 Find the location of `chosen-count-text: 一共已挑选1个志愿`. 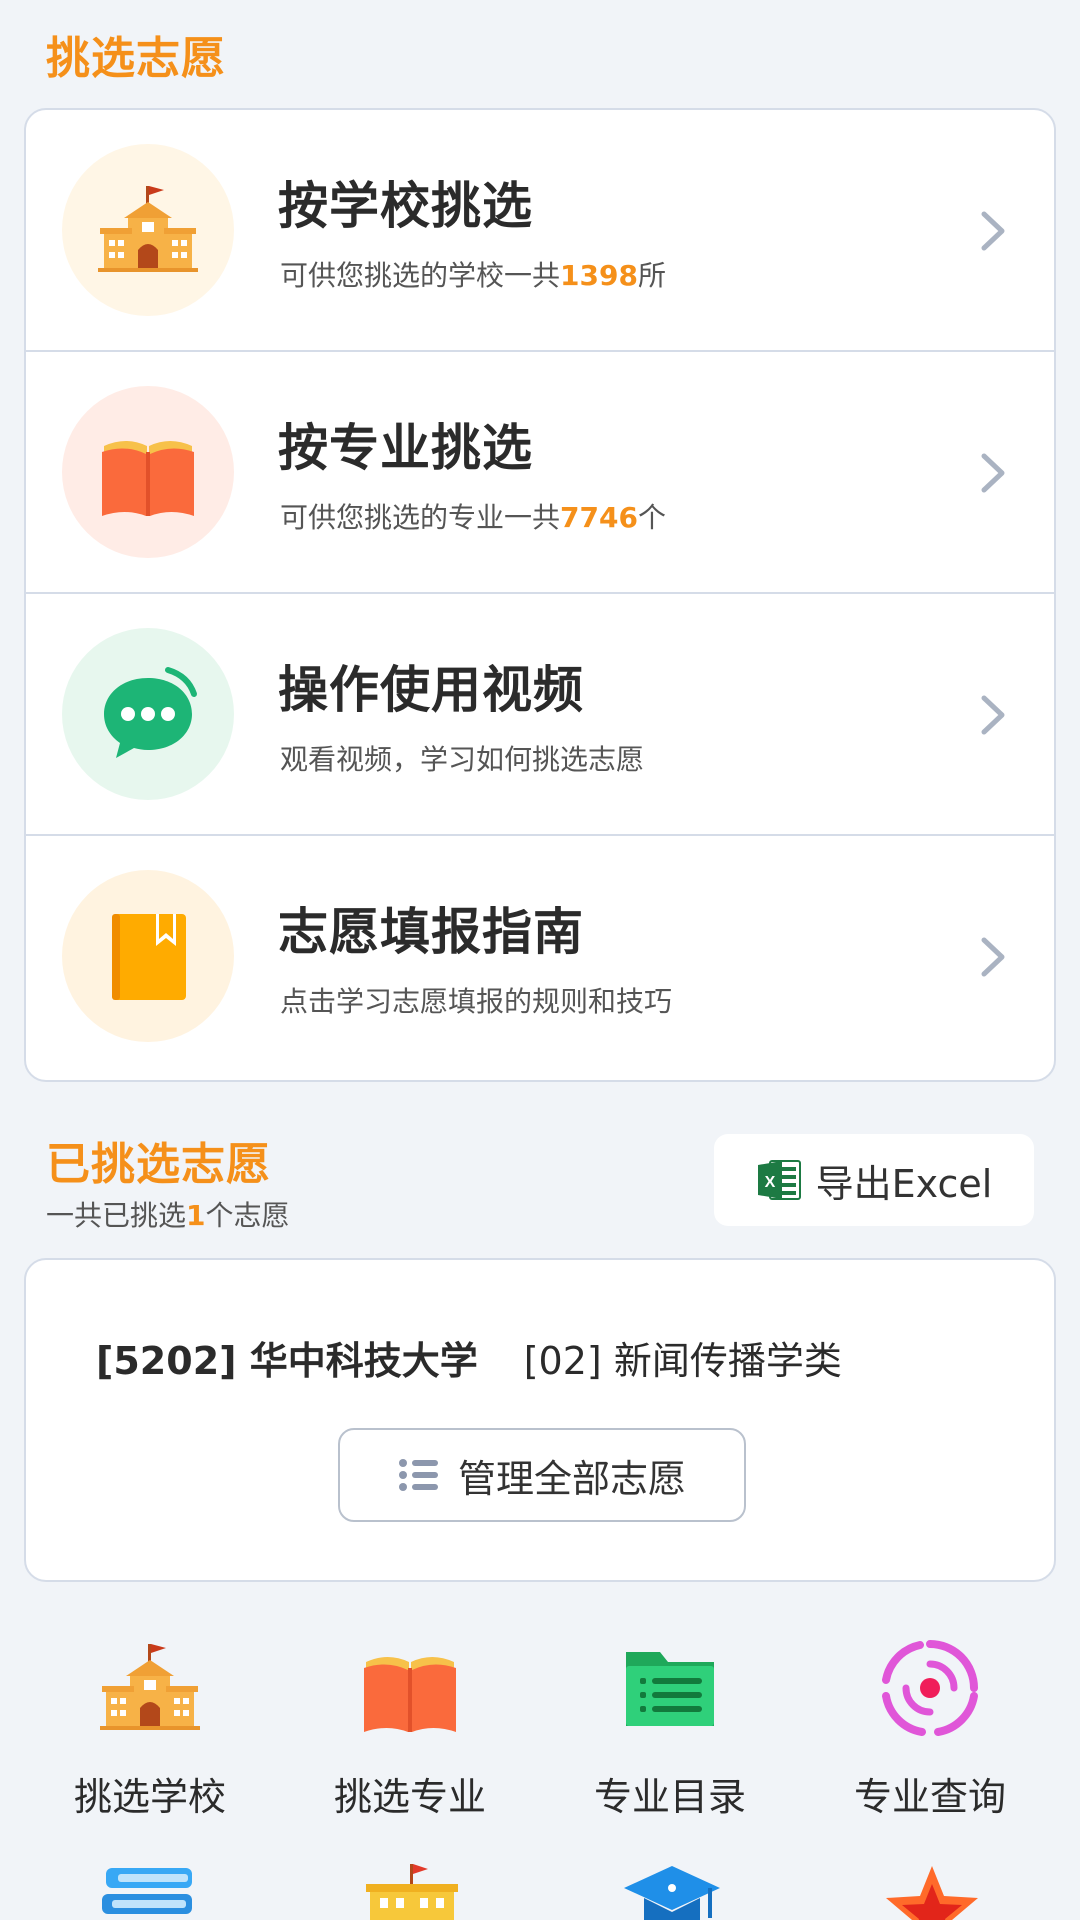

chosen-count-text: 一共已挑选1个志愿 is located at coordinates (168, 1215).